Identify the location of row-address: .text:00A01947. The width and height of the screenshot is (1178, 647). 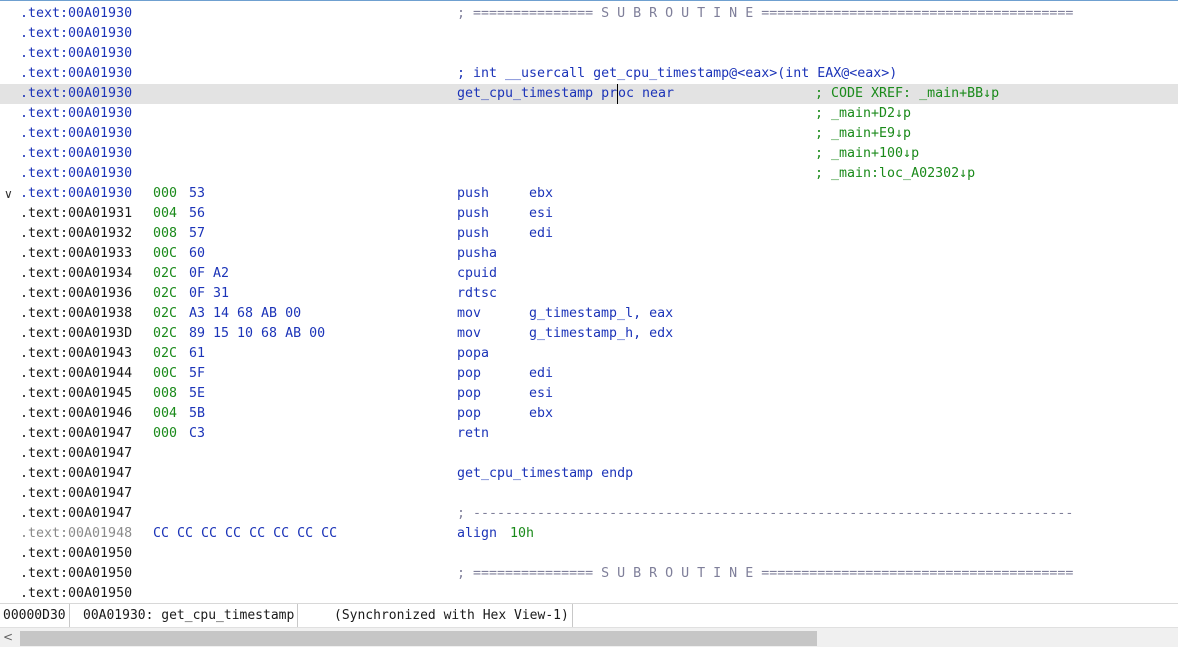
(76, 453).